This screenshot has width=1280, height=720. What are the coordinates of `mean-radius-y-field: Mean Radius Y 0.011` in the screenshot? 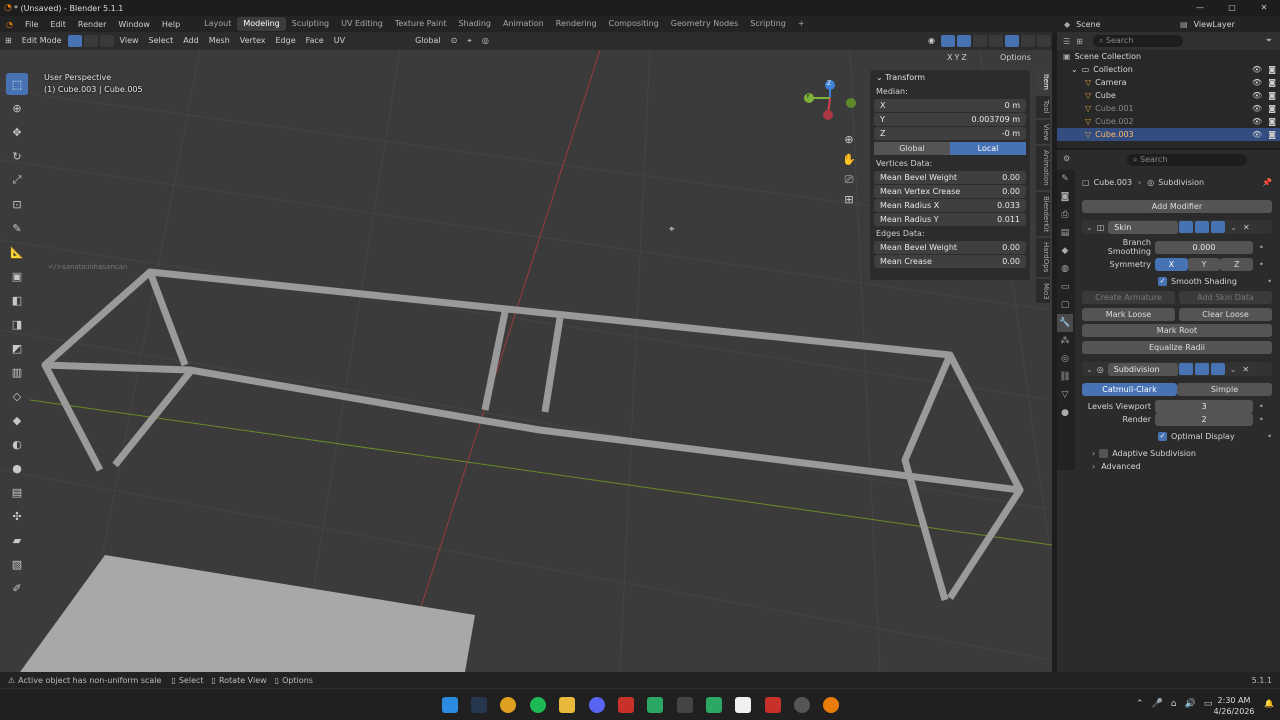 It's located at (950, 219).